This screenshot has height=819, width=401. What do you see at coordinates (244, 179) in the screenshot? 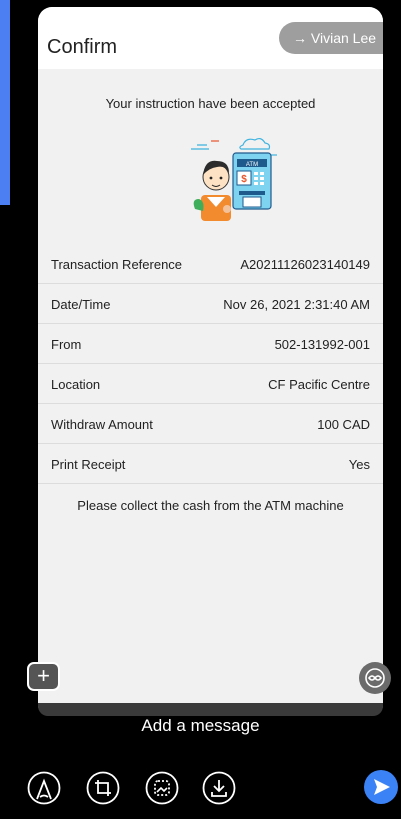
I see `dollar-sign: $` at bounding box center [244, 179].